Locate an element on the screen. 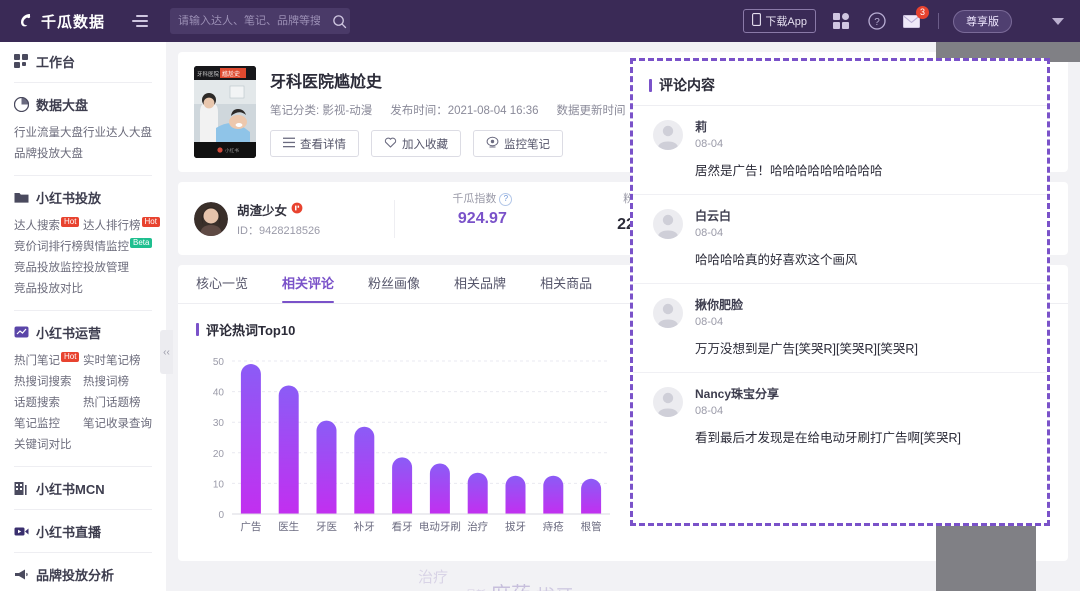 The width and height of the screenshot is (1080, 591). word-cloud-item: 最新 is located at coordinates (476, 588).